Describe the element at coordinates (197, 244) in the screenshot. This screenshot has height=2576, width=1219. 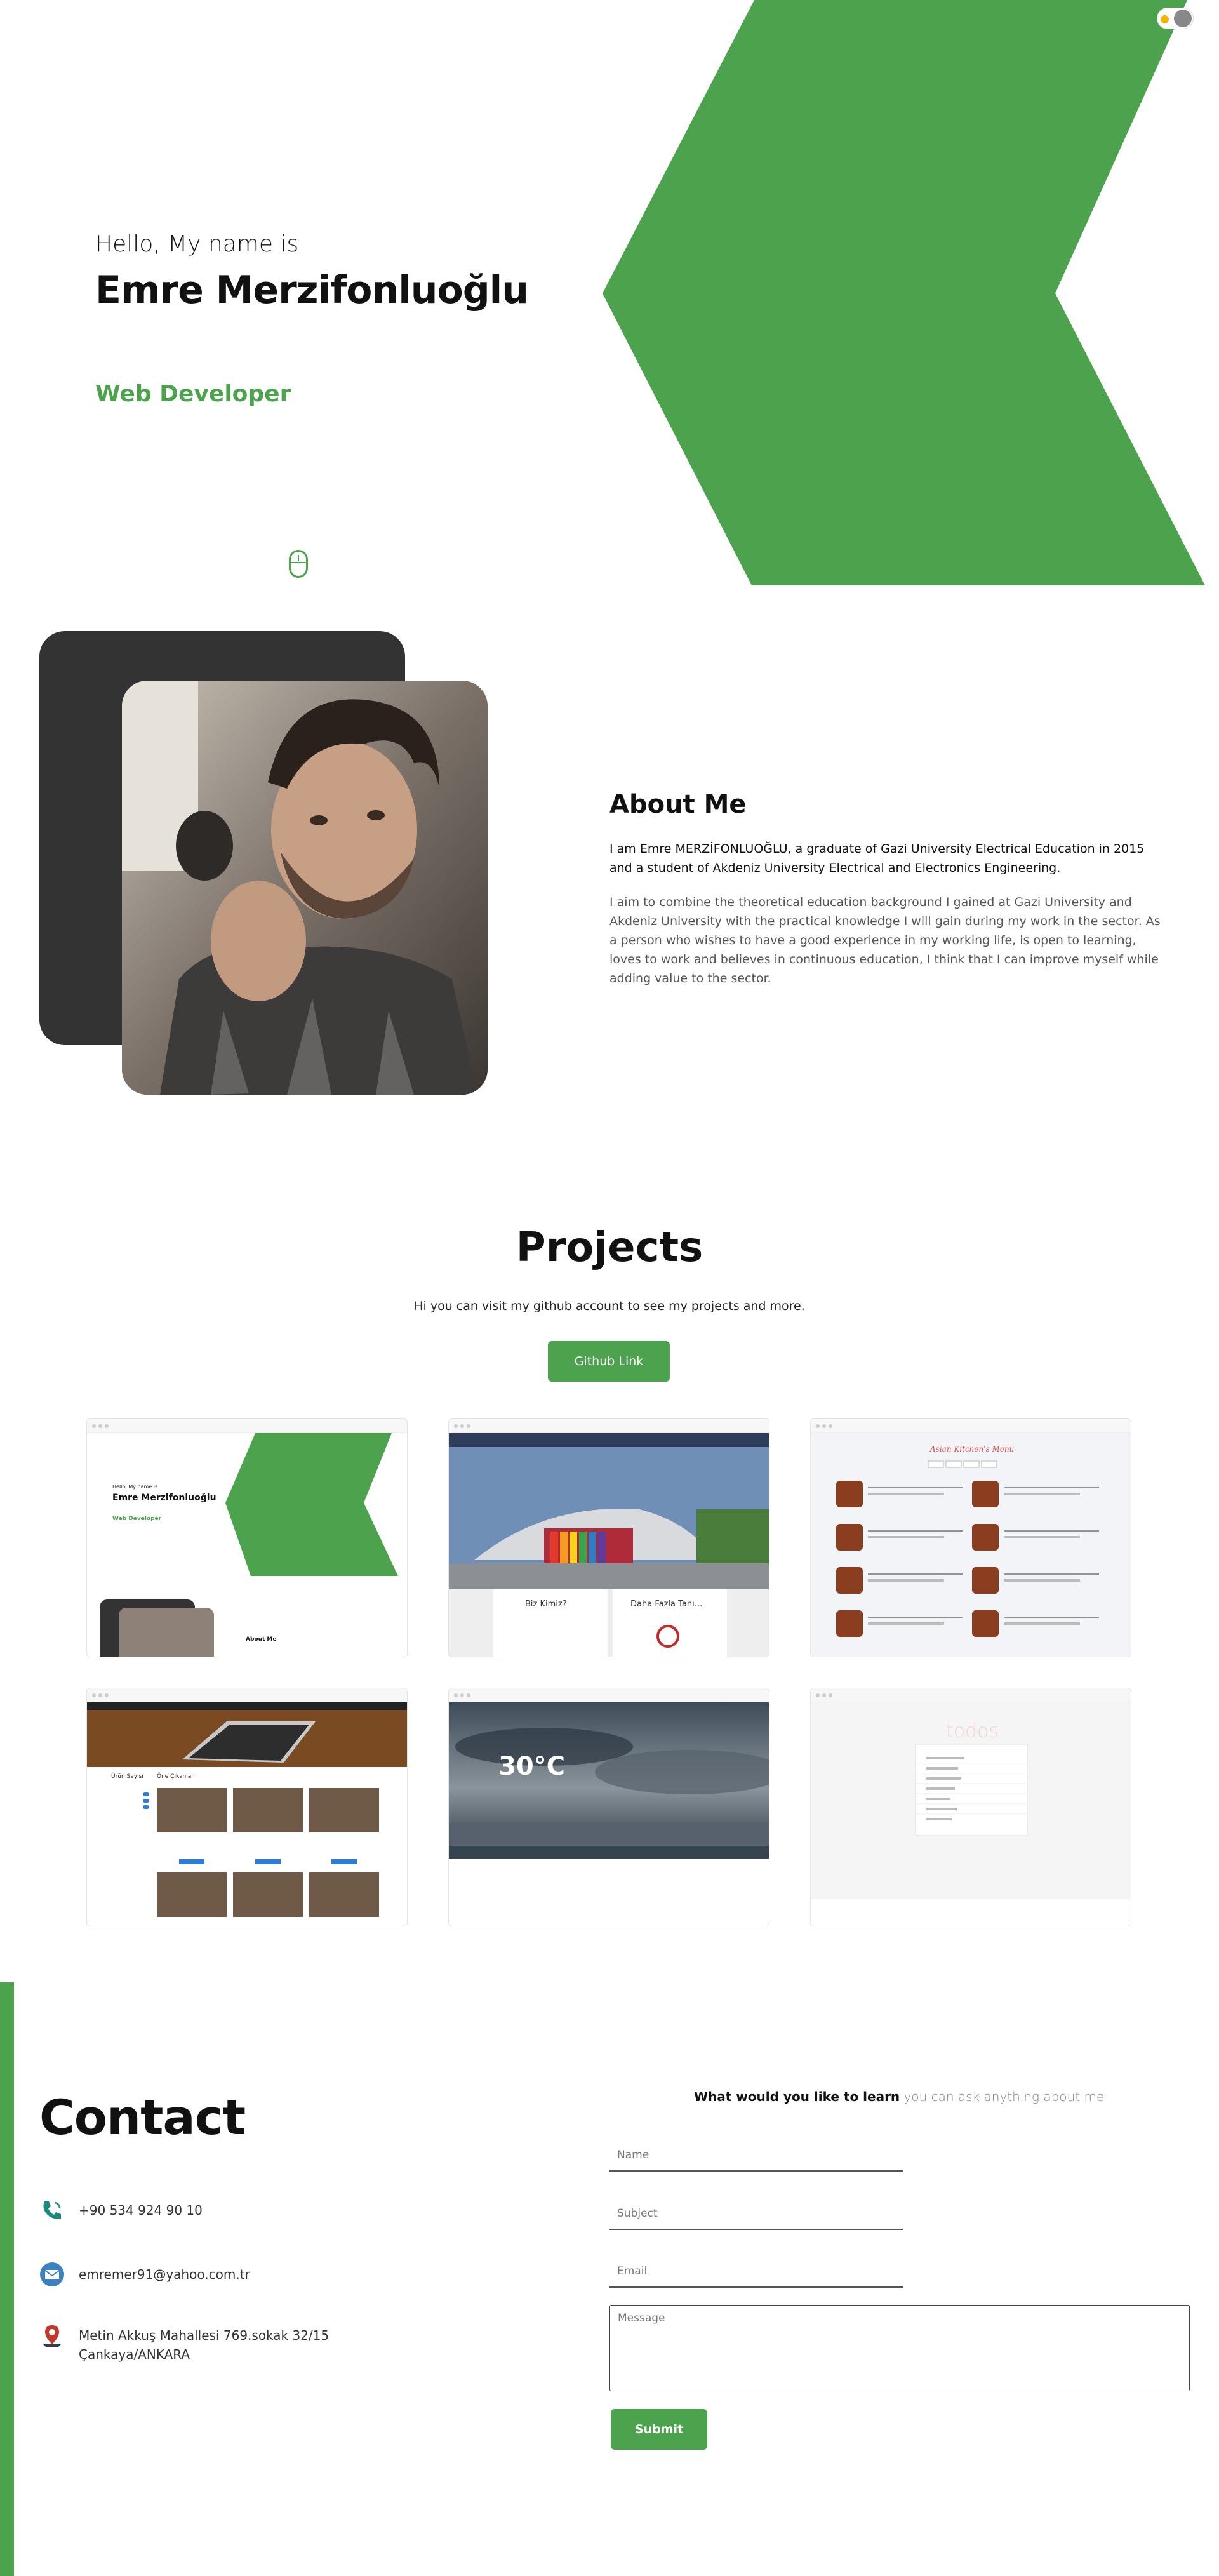
I see `hero-greeting: Hello, My name is` at that location.